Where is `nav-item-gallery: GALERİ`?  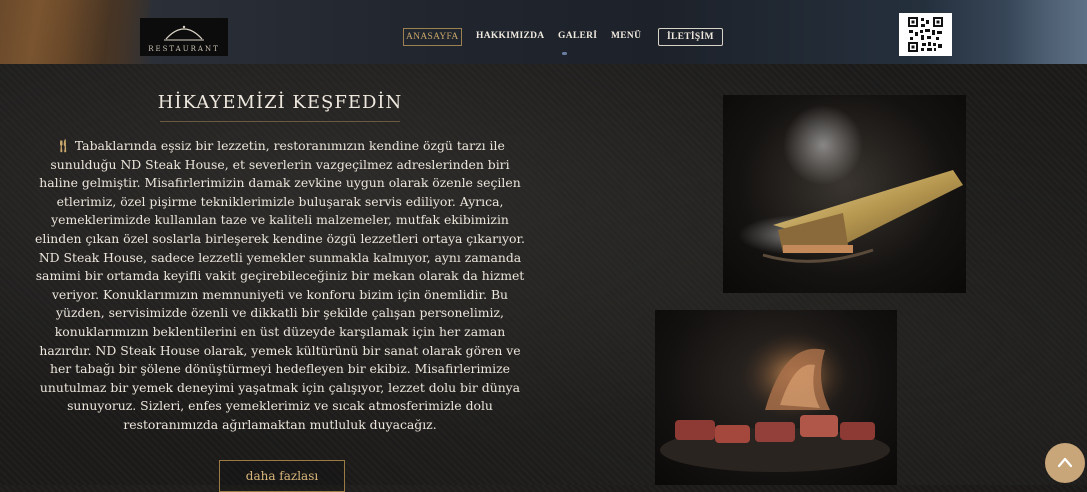 nav-item-gallery: GALERİ is located at coordinates (577, 36).